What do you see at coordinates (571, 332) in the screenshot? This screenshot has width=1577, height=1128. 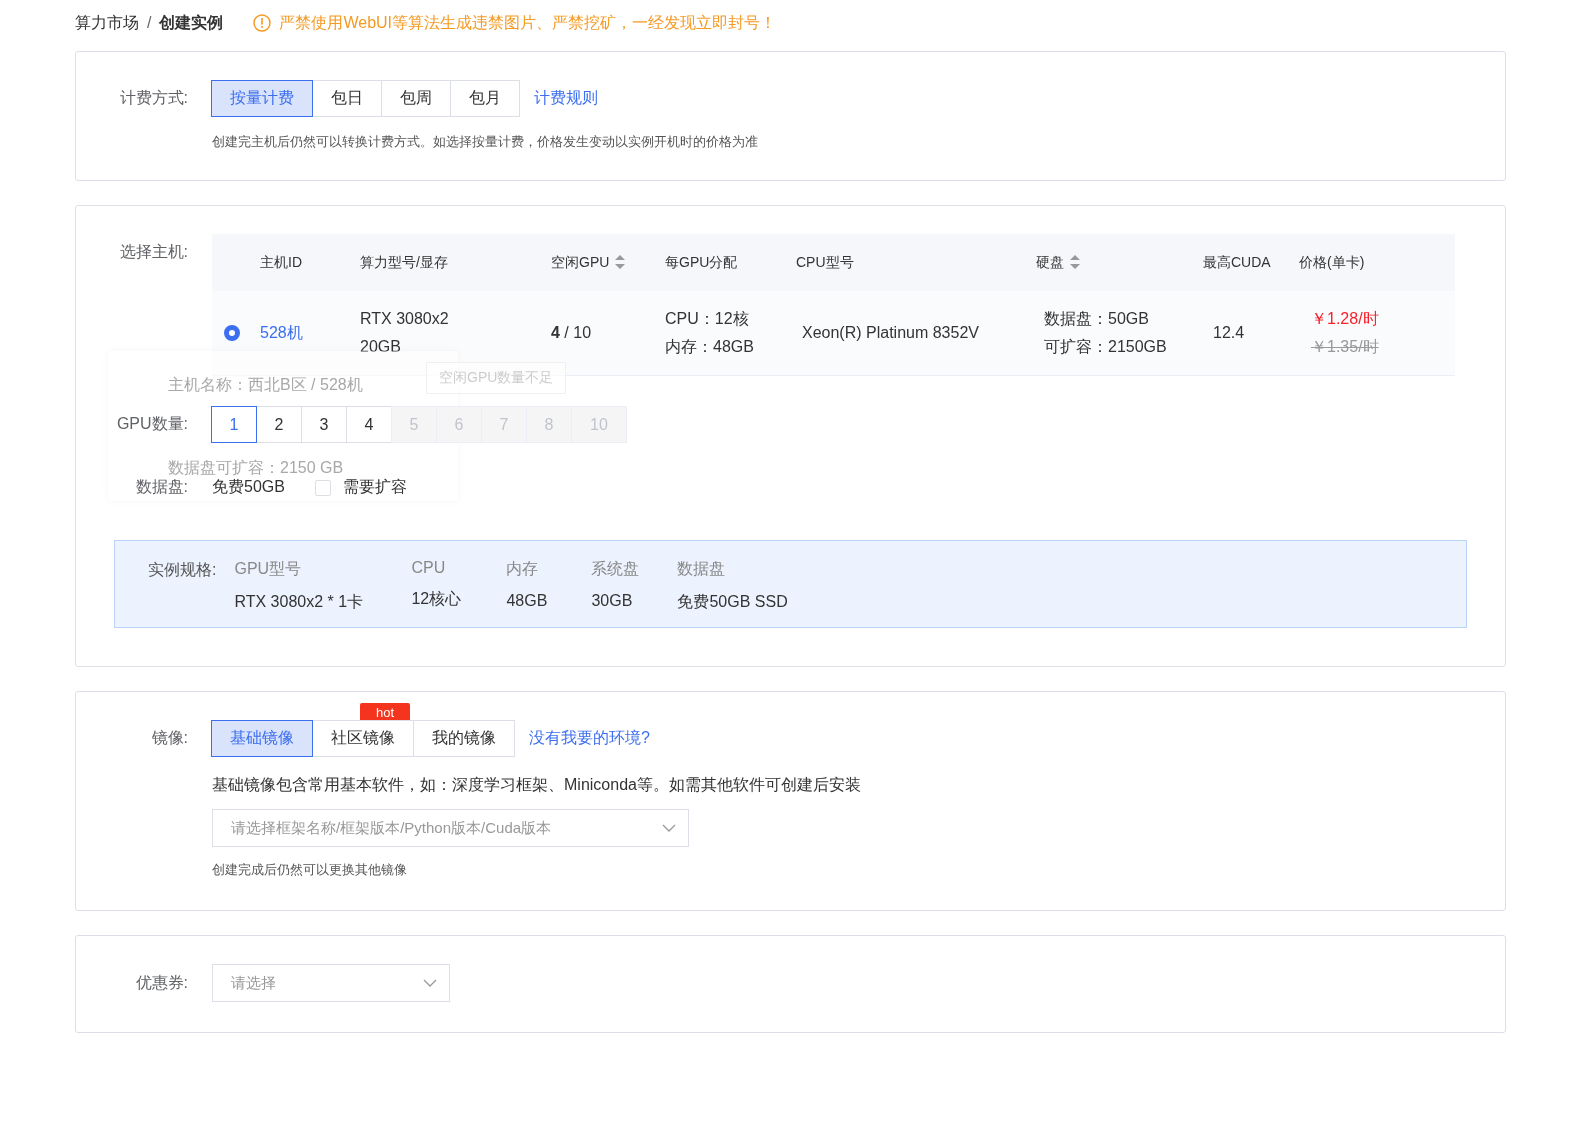 I see `free-gpu-count: 4 / 10` at bounding box center [571, 332].